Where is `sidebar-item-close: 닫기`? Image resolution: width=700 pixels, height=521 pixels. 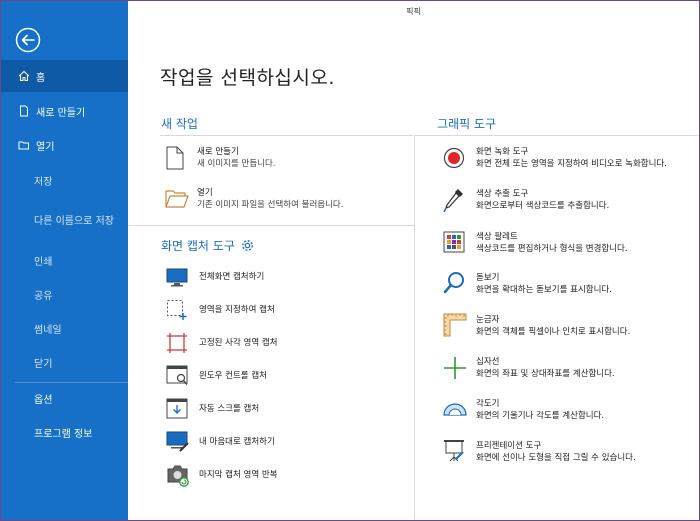 sidebar-item-close: 닫기 is located at coordinates (64, 362).